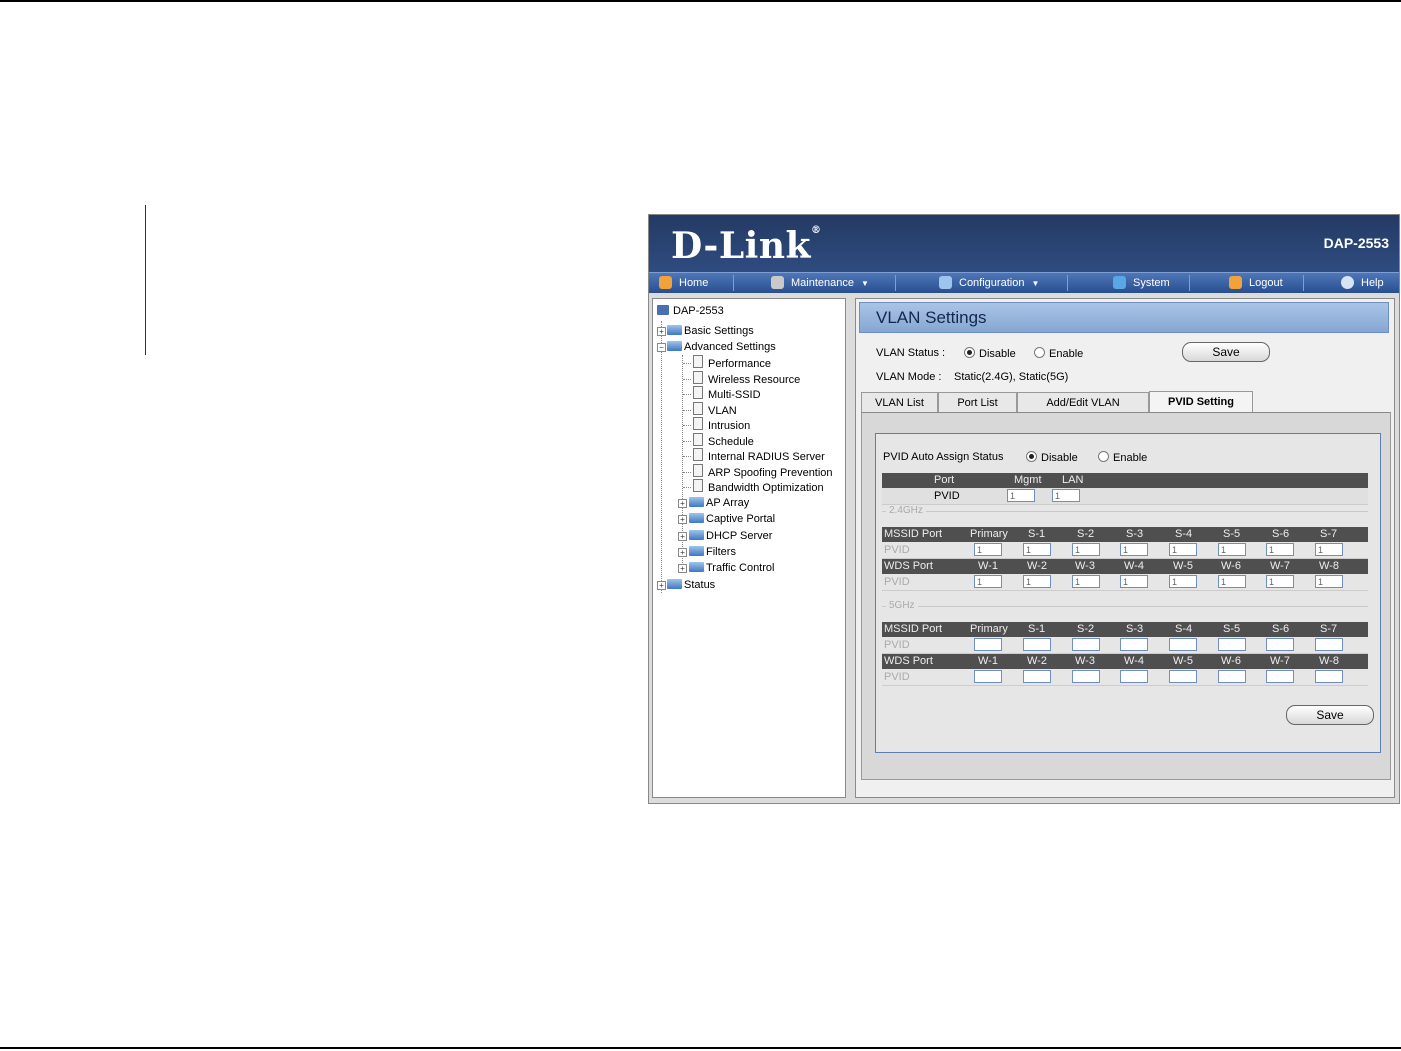 Image resolution: width=1401 pixels, height=1051 pixels. Describe the element at coordinates (1201, 402) in the screenshot. I see `tab-pvid-setting: PVID Setting` at that location.